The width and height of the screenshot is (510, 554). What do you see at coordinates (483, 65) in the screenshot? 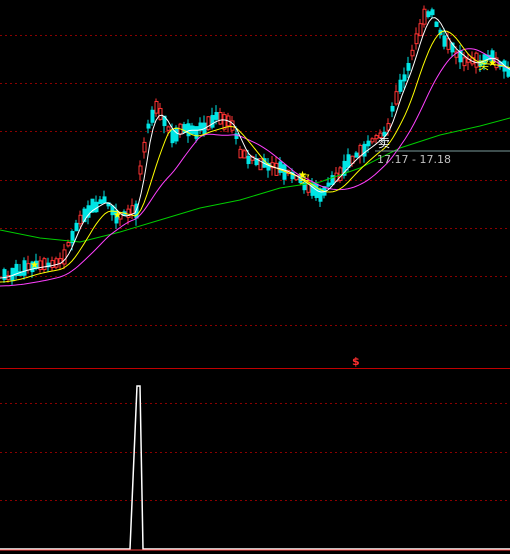
I see `buy-signal-label-2: 买` at bounding box center [483, 65].